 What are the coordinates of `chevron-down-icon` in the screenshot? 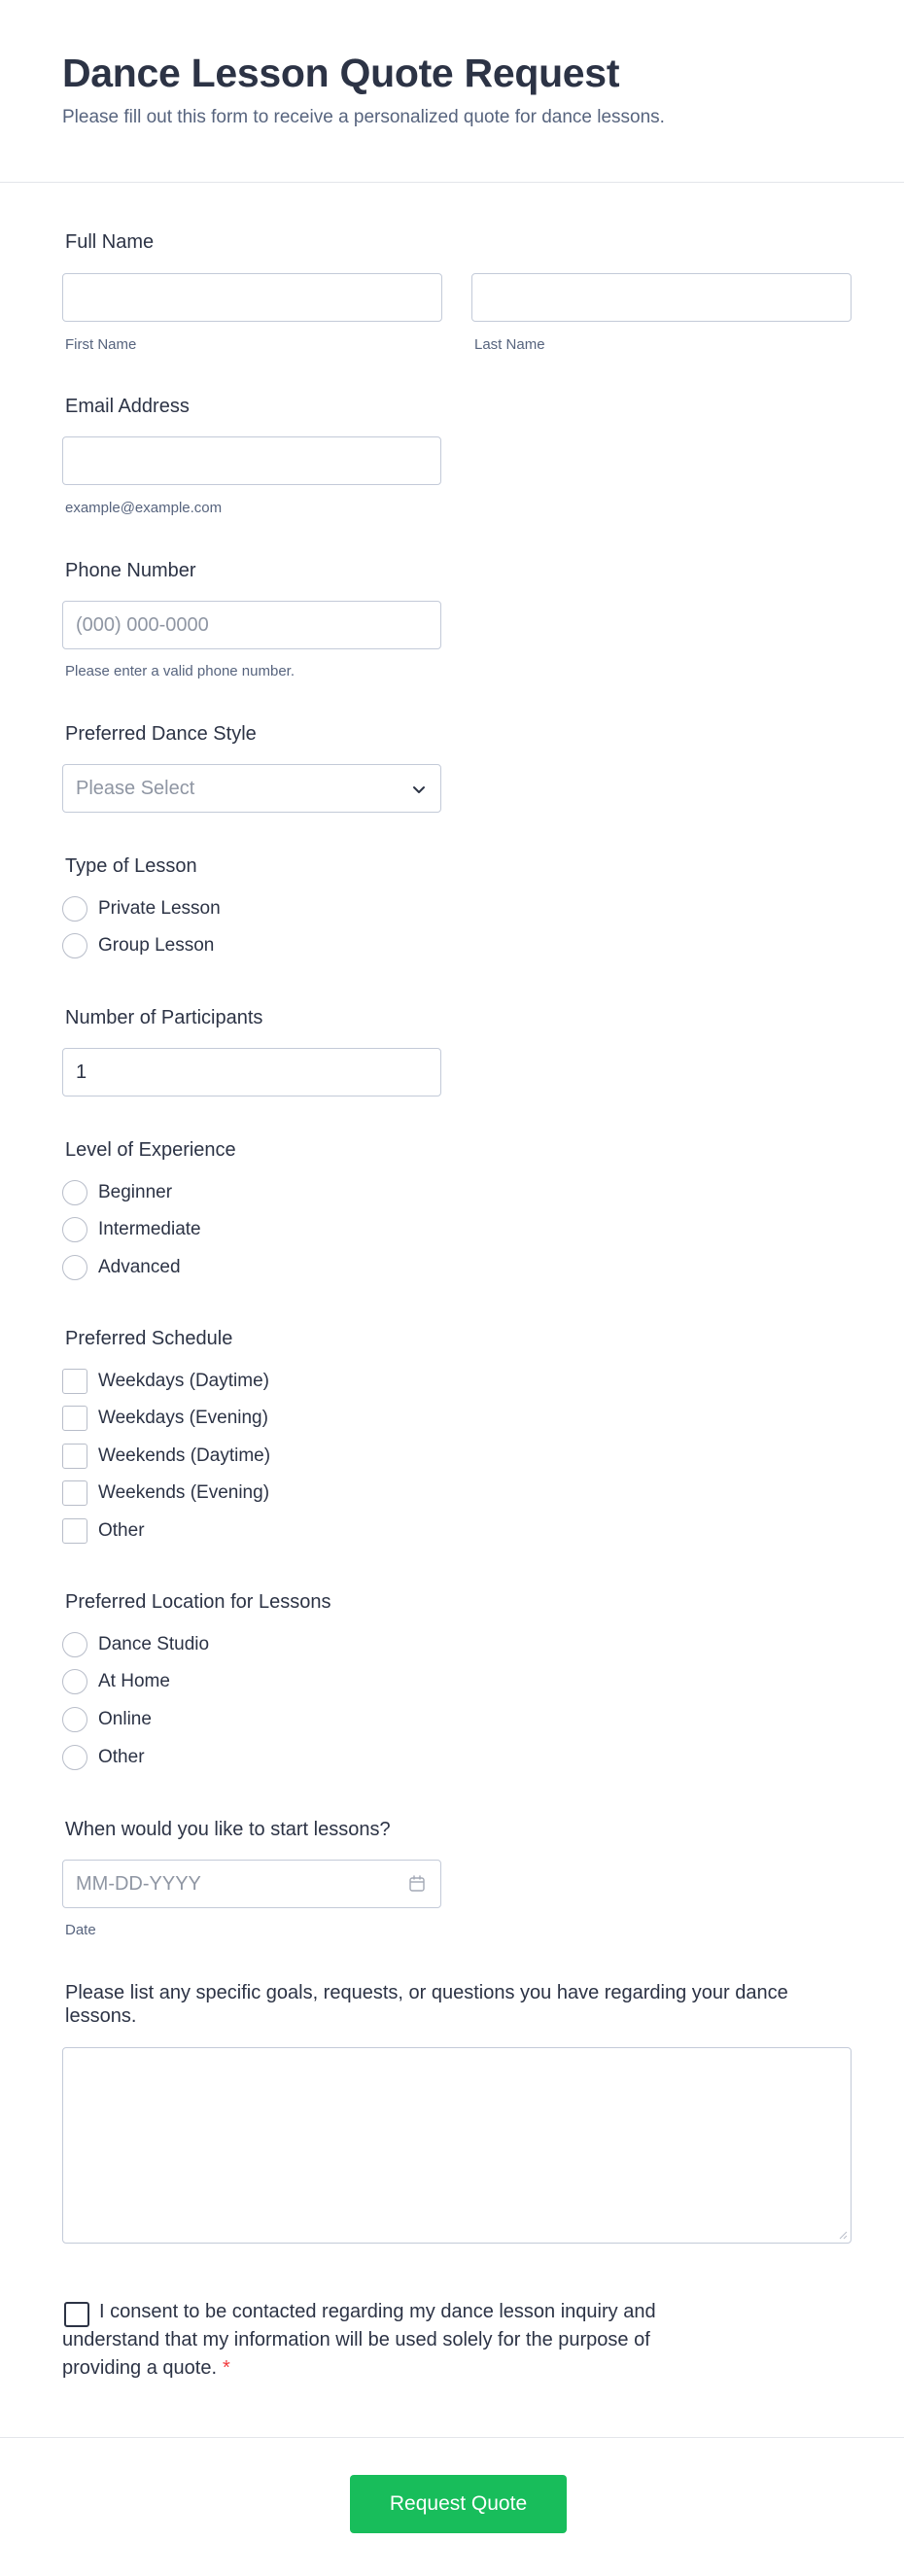 It's located at (419, 789).